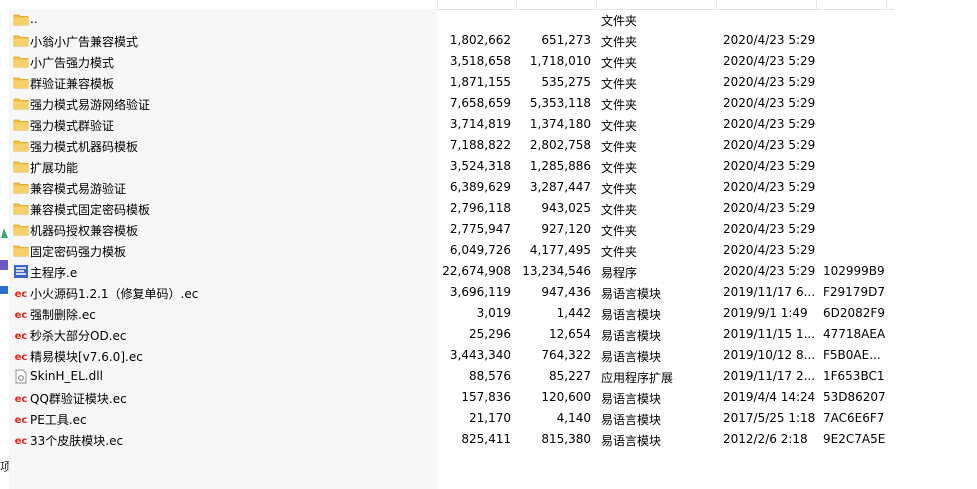 The image size is (977, 489). I want to click on compressed-size: 651,273, so click(566, 40).